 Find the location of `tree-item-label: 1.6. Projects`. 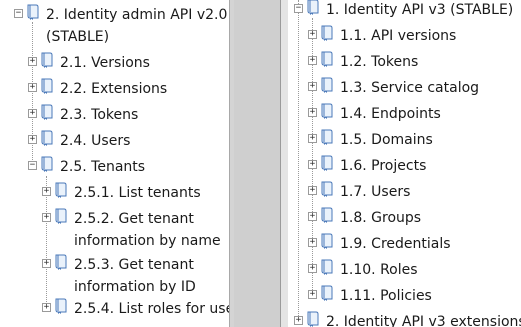

tree-item-label: 1.6. Projects is located at coordinates (383, 166).